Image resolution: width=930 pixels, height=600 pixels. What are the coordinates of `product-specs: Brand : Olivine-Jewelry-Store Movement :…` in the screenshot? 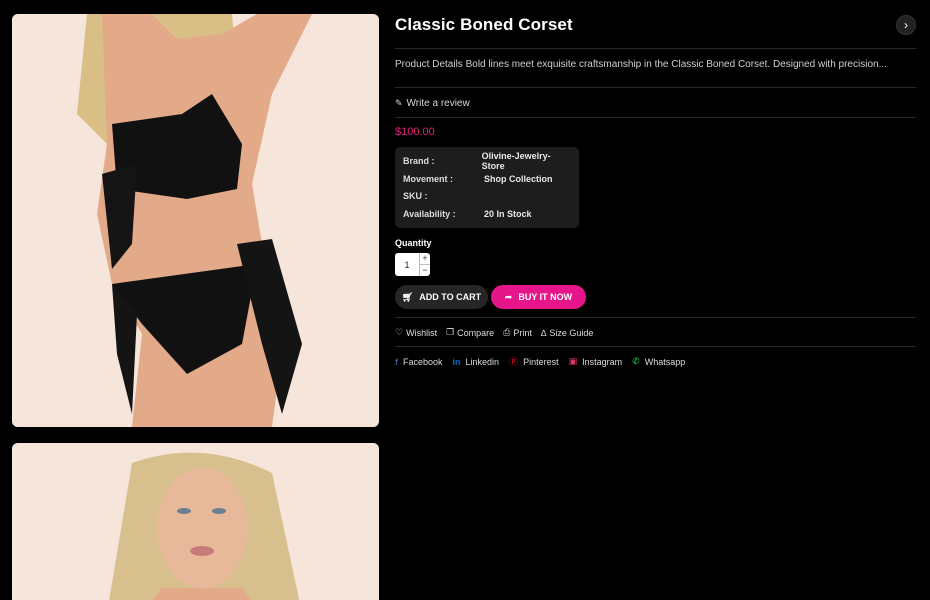 It's located at (487, 188).